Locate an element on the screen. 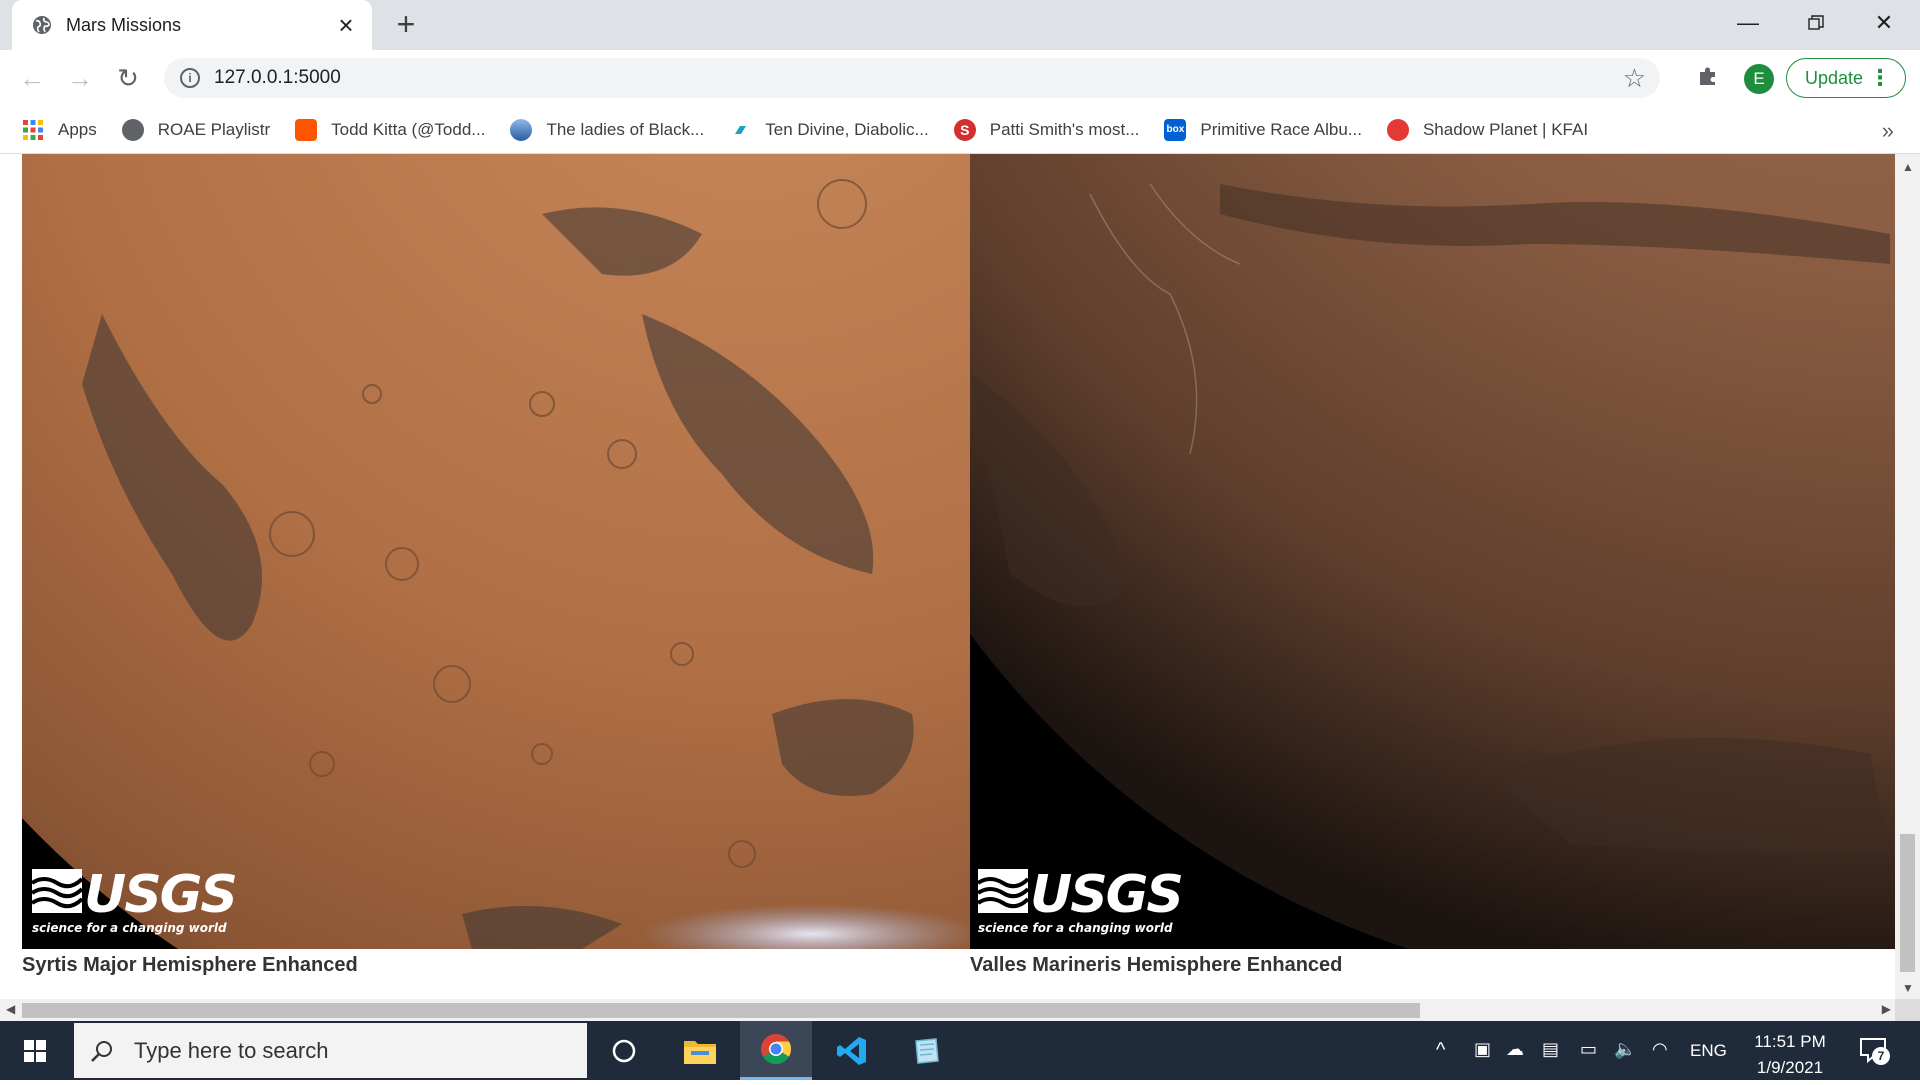 This screenshot has width=1920, height=1085. horizontal-scrollbar: ◀ ▶ is located at coordinates (947, 1010).